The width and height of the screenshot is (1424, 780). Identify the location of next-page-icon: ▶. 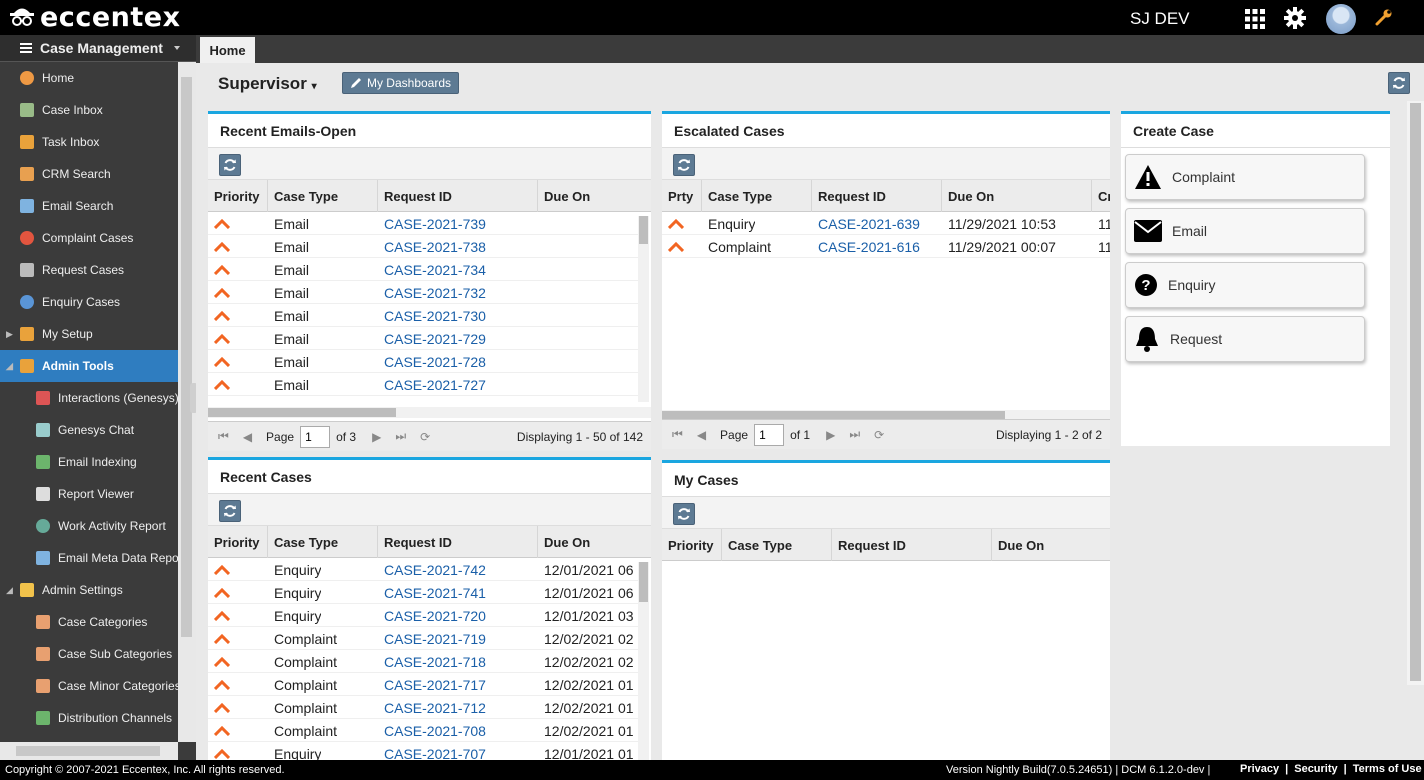
(830, 435).